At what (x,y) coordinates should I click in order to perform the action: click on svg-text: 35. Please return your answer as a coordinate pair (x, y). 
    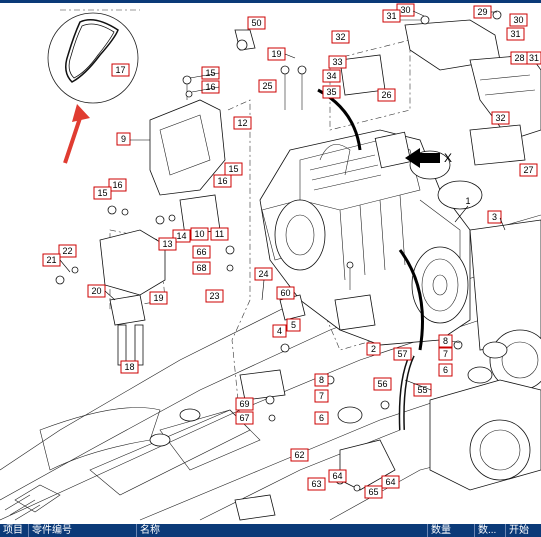
    Looking at the image, I should click on (331, 92).